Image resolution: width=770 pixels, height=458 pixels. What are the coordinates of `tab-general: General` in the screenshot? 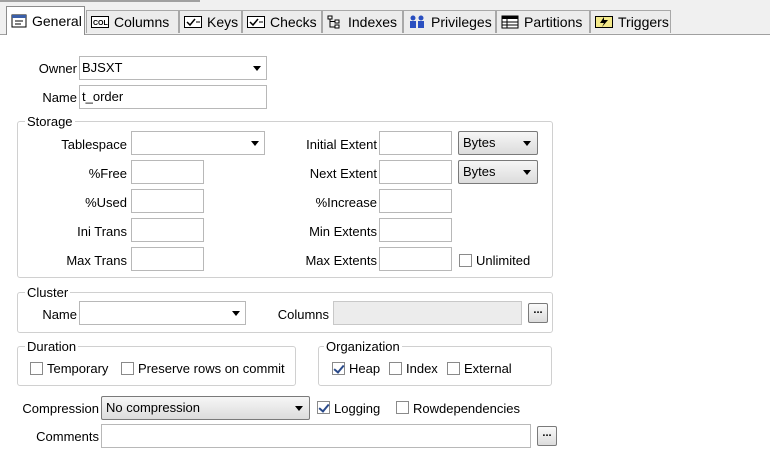 It's located at (45, 20).